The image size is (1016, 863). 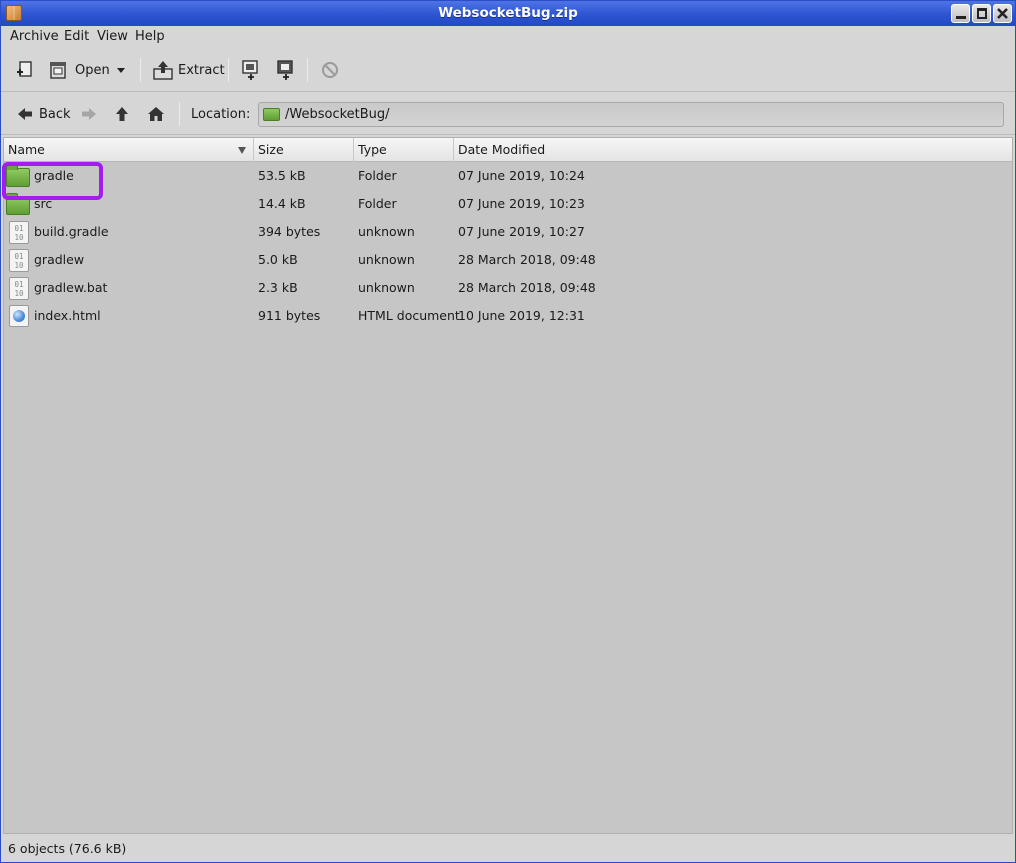 What do you see at coordinates (150, 36) in the screenshot?
I see `menu-help: Help` at bounding box center [150, 36].